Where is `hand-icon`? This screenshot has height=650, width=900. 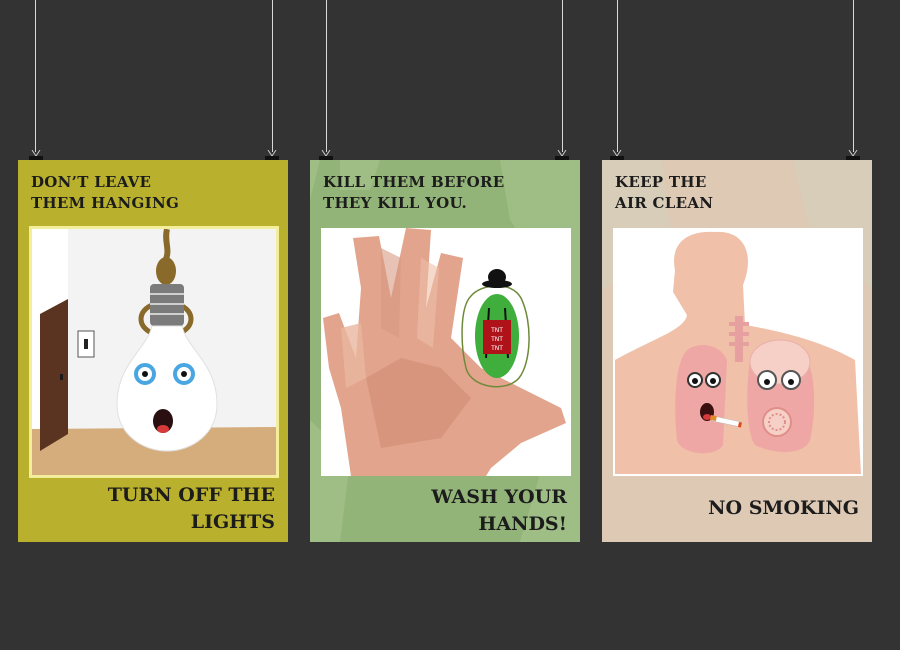
hand-icon is located at coordinates (444, 352).